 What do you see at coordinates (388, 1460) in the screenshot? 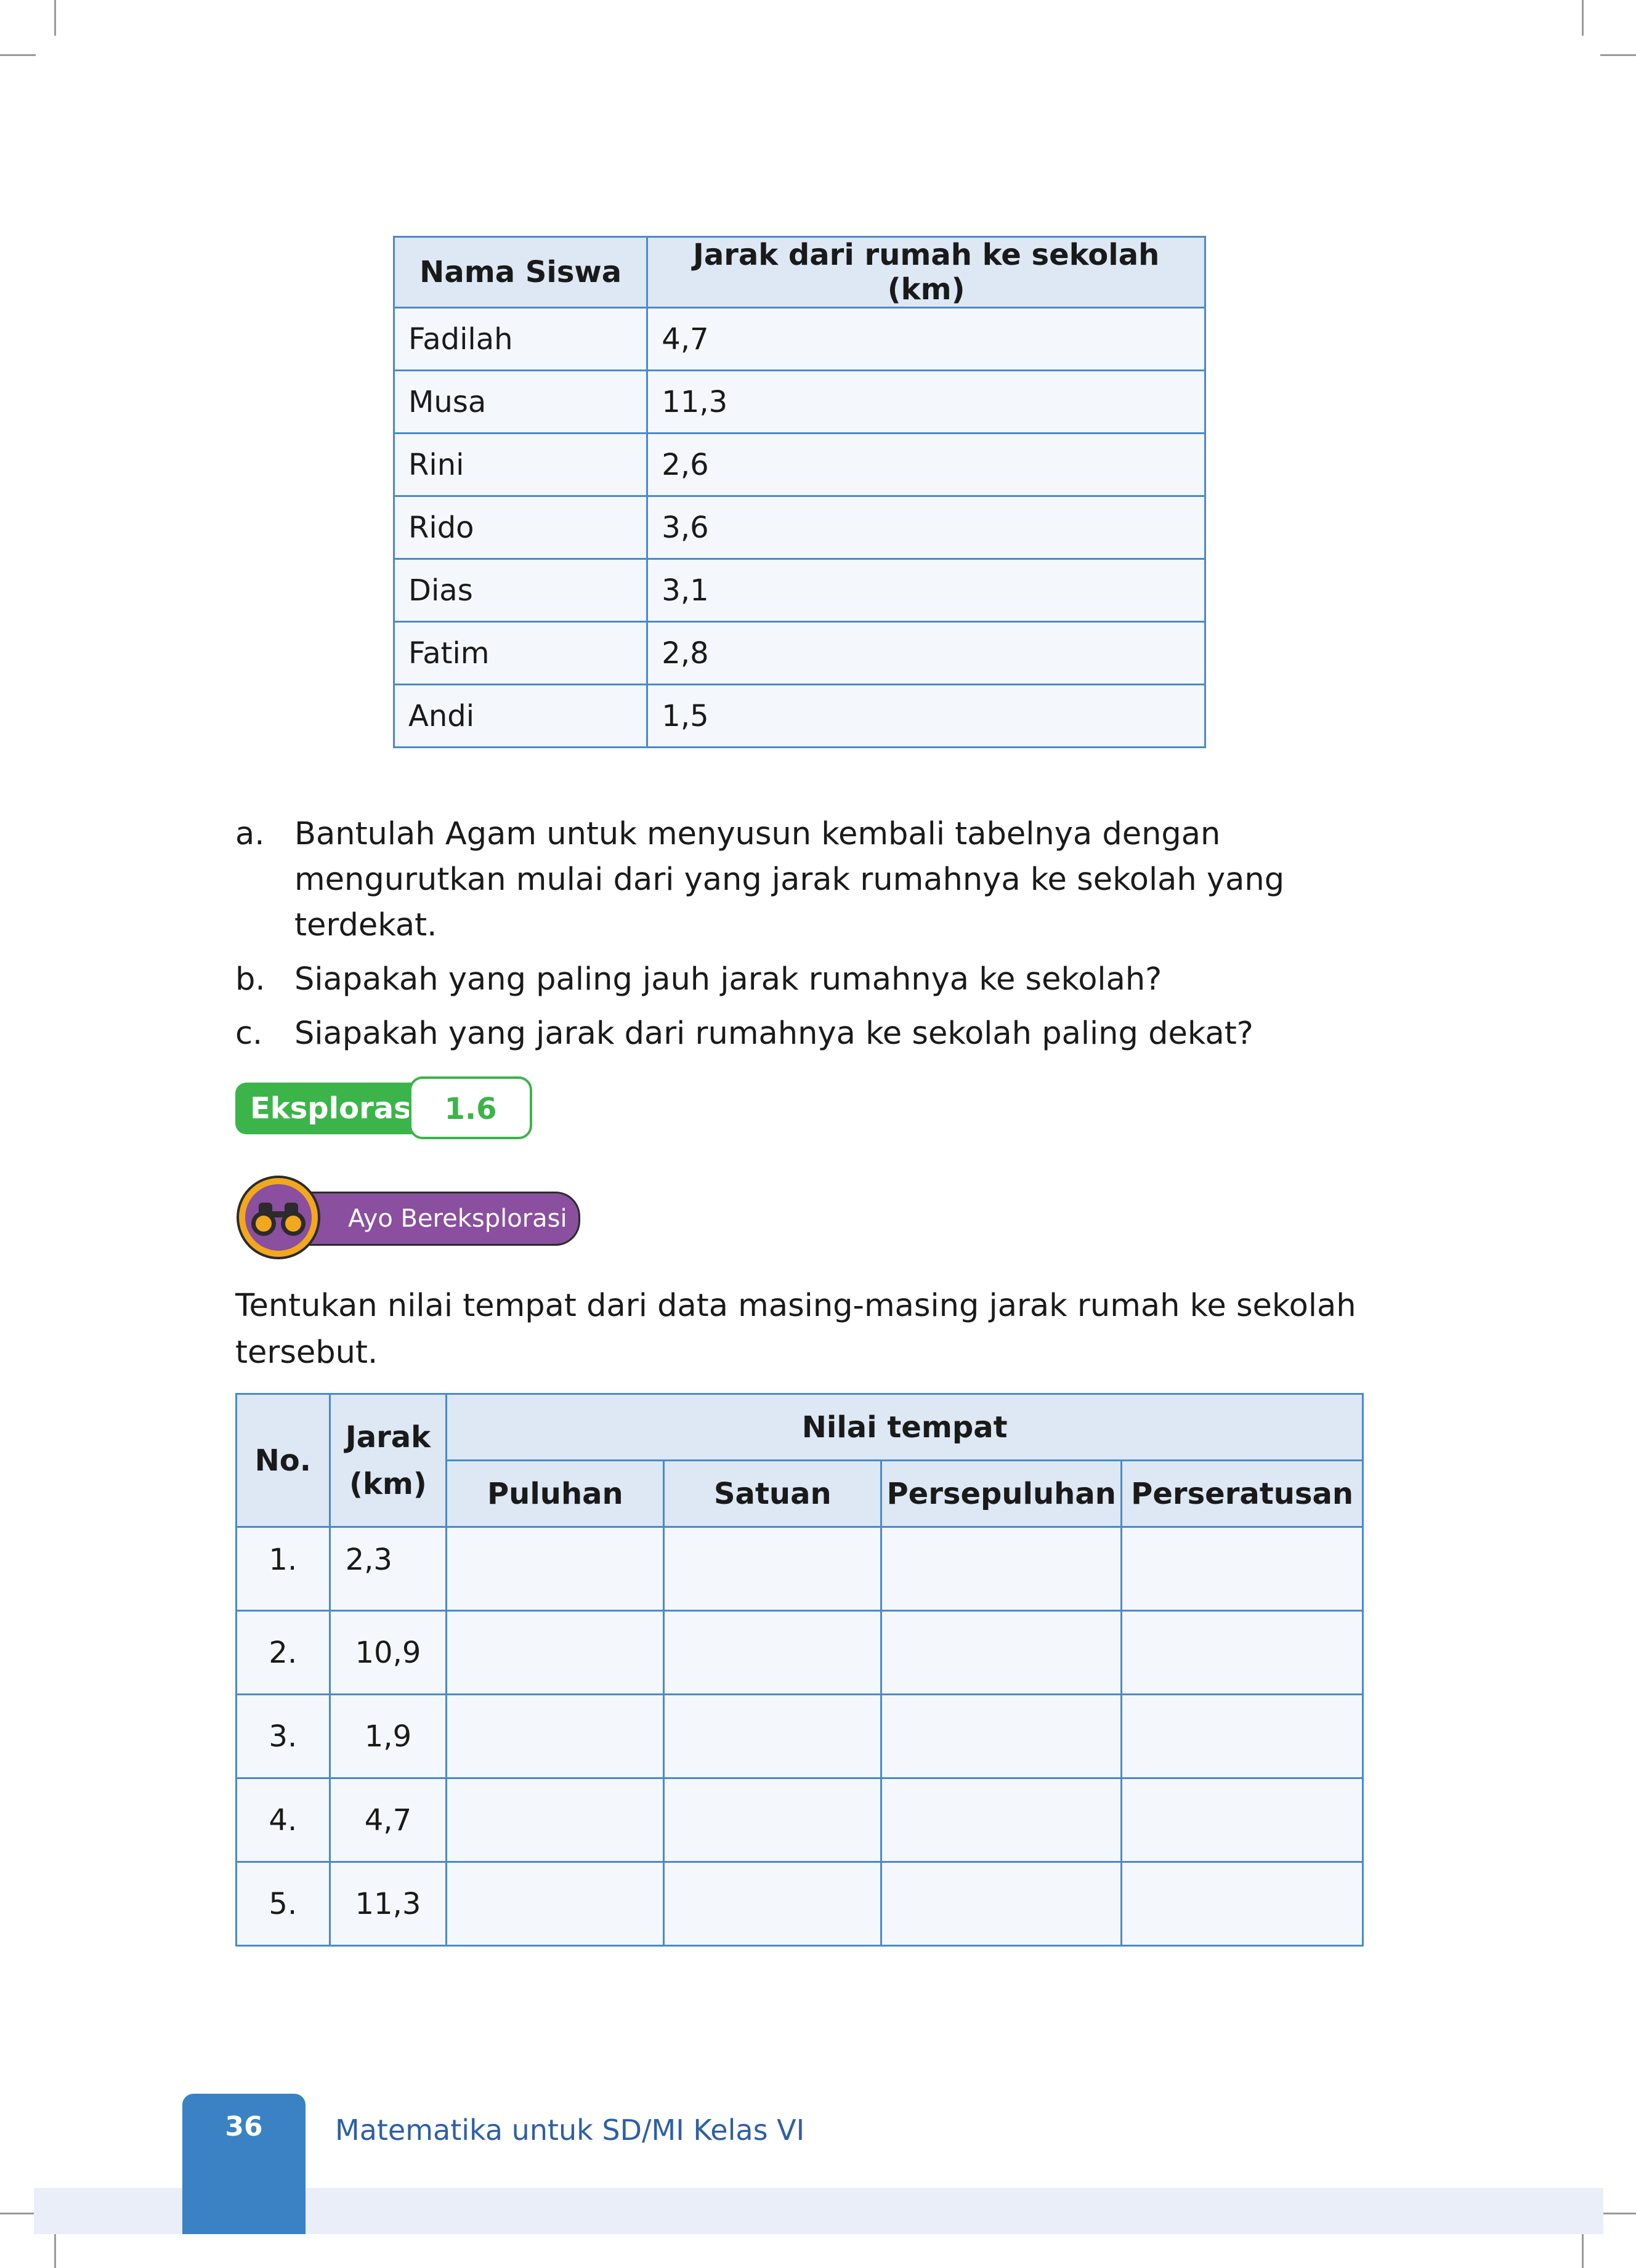
I see `header-jarak: Jarak (km)` at bounding box center [388, 1460].